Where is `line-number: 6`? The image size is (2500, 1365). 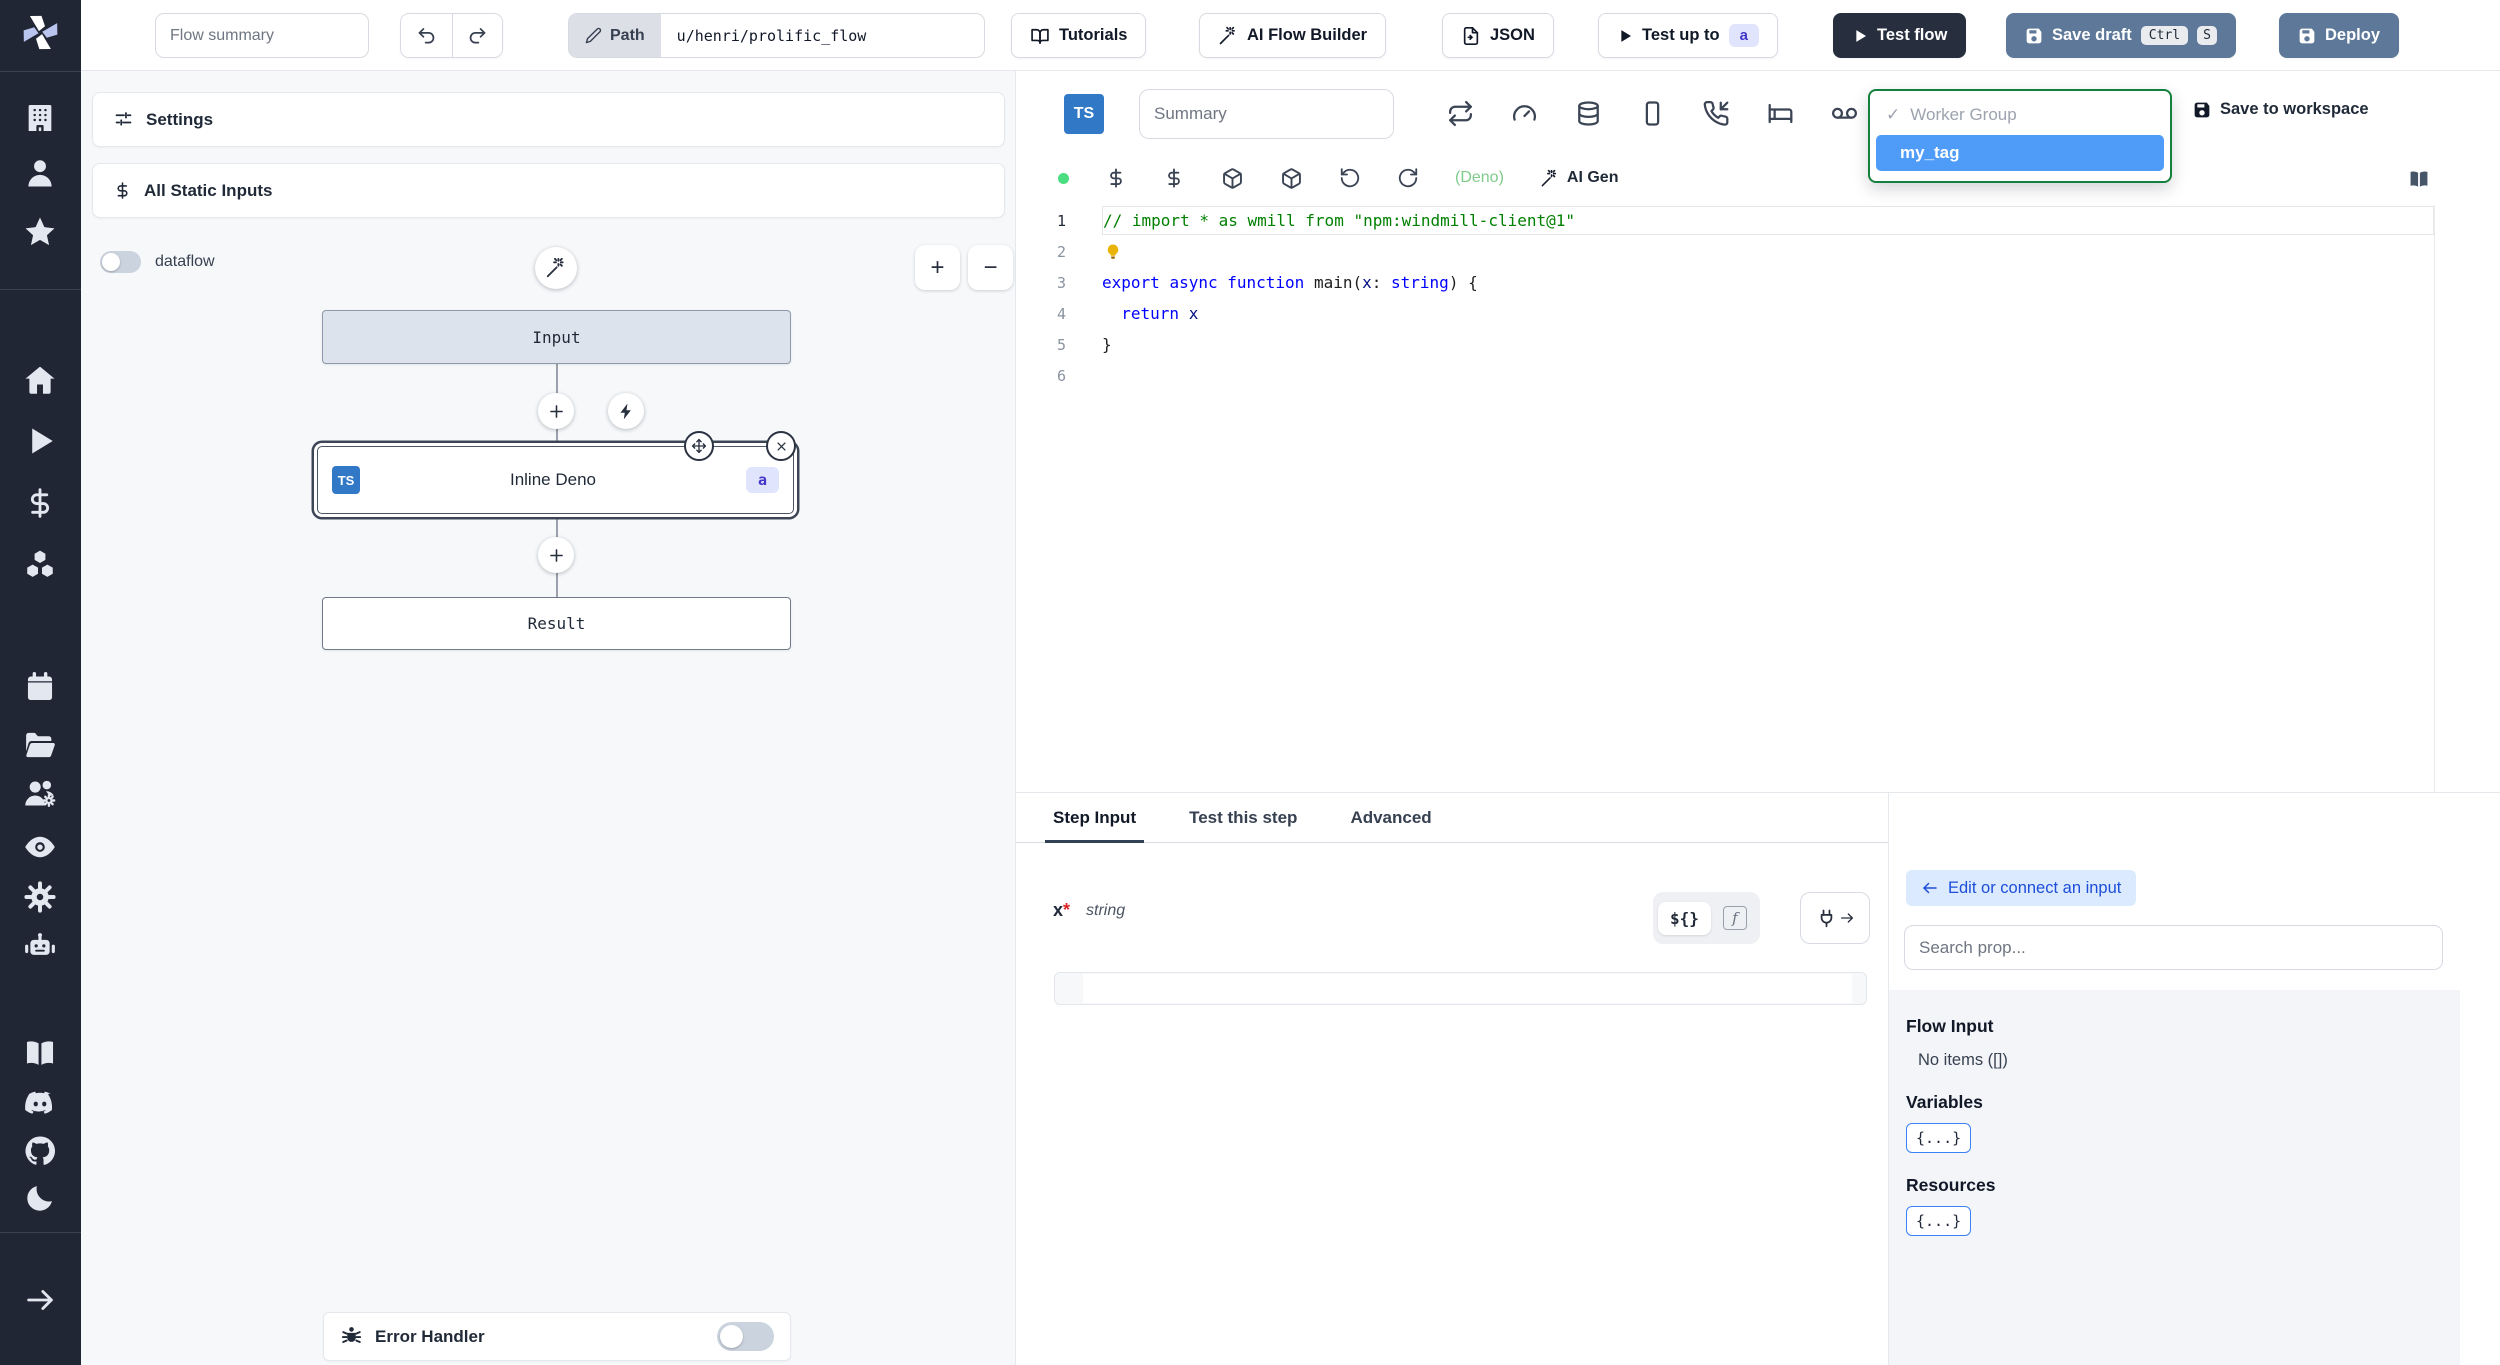 line-number: 6 is located at coordinates (1061, 375).